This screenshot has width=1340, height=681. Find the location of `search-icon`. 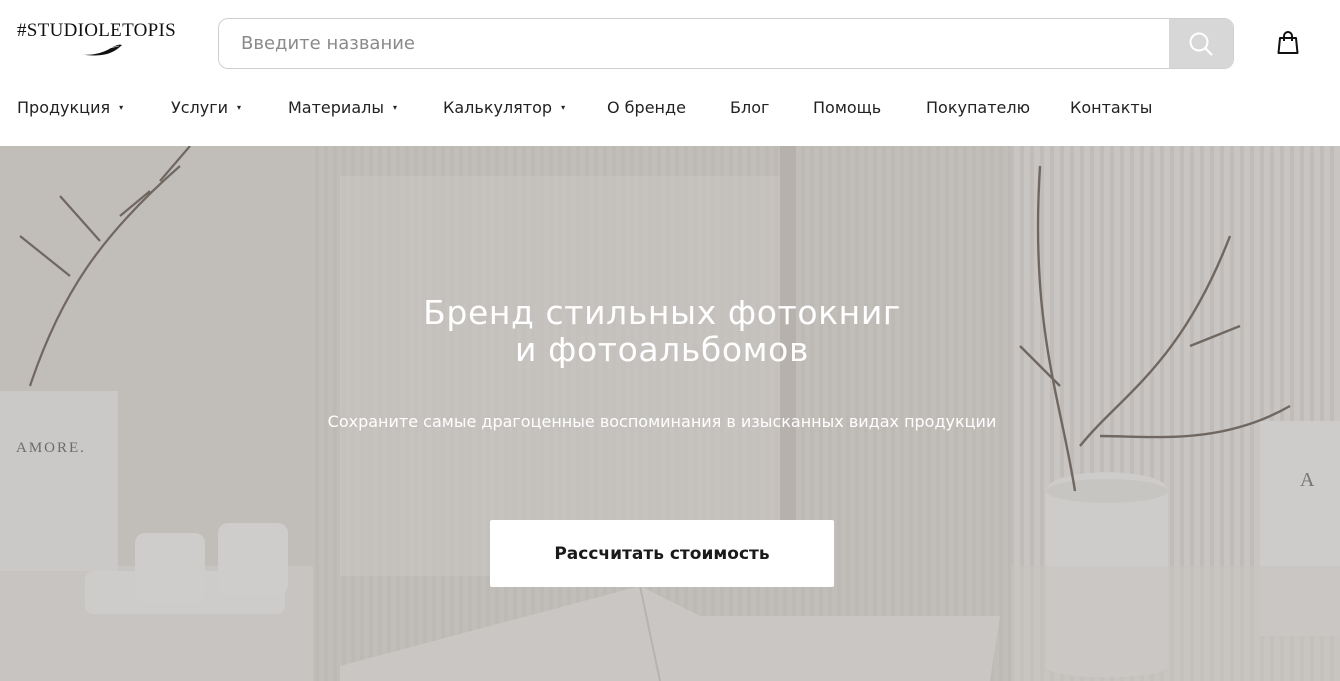

search-icon is located at coordinates (1201, 44).